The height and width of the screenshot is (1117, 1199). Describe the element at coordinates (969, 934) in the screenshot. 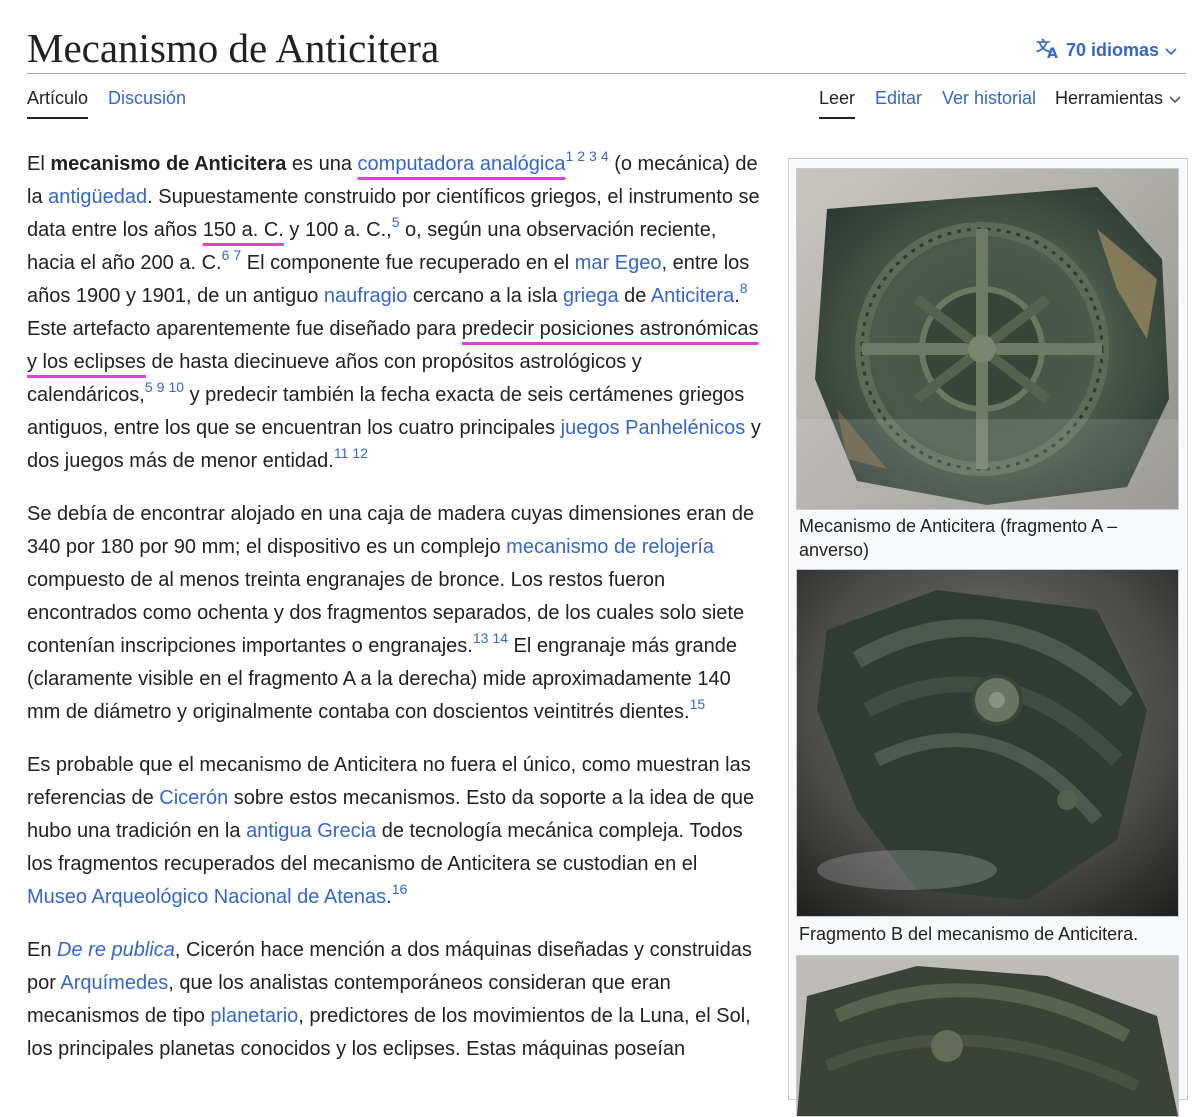

I see `image-caption-fragment-b: Fragmento B del mecanismo de Anticitera.` at that location.